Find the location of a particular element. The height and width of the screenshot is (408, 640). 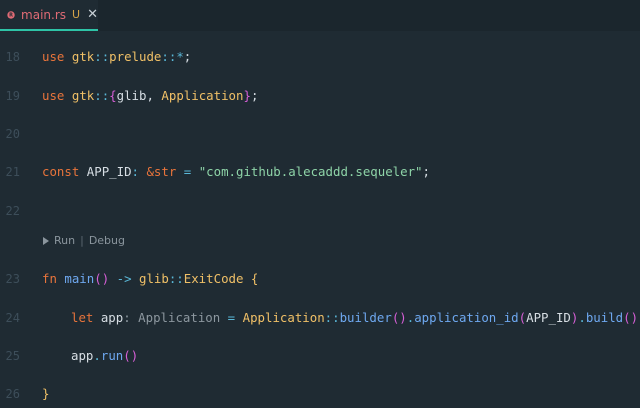

colon: : is located at coordinates (139, 171).